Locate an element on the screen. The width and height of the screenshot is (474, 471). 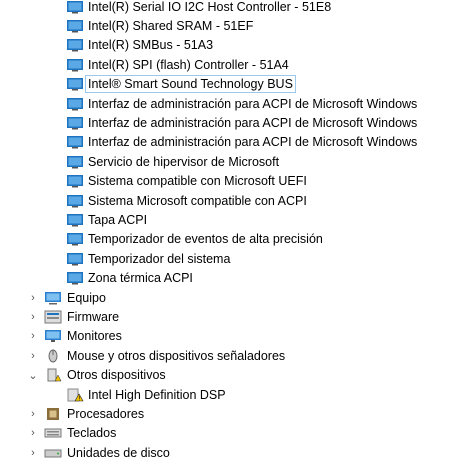
tree-row: Temporizador del sistema is located at coordinates (237, 258).